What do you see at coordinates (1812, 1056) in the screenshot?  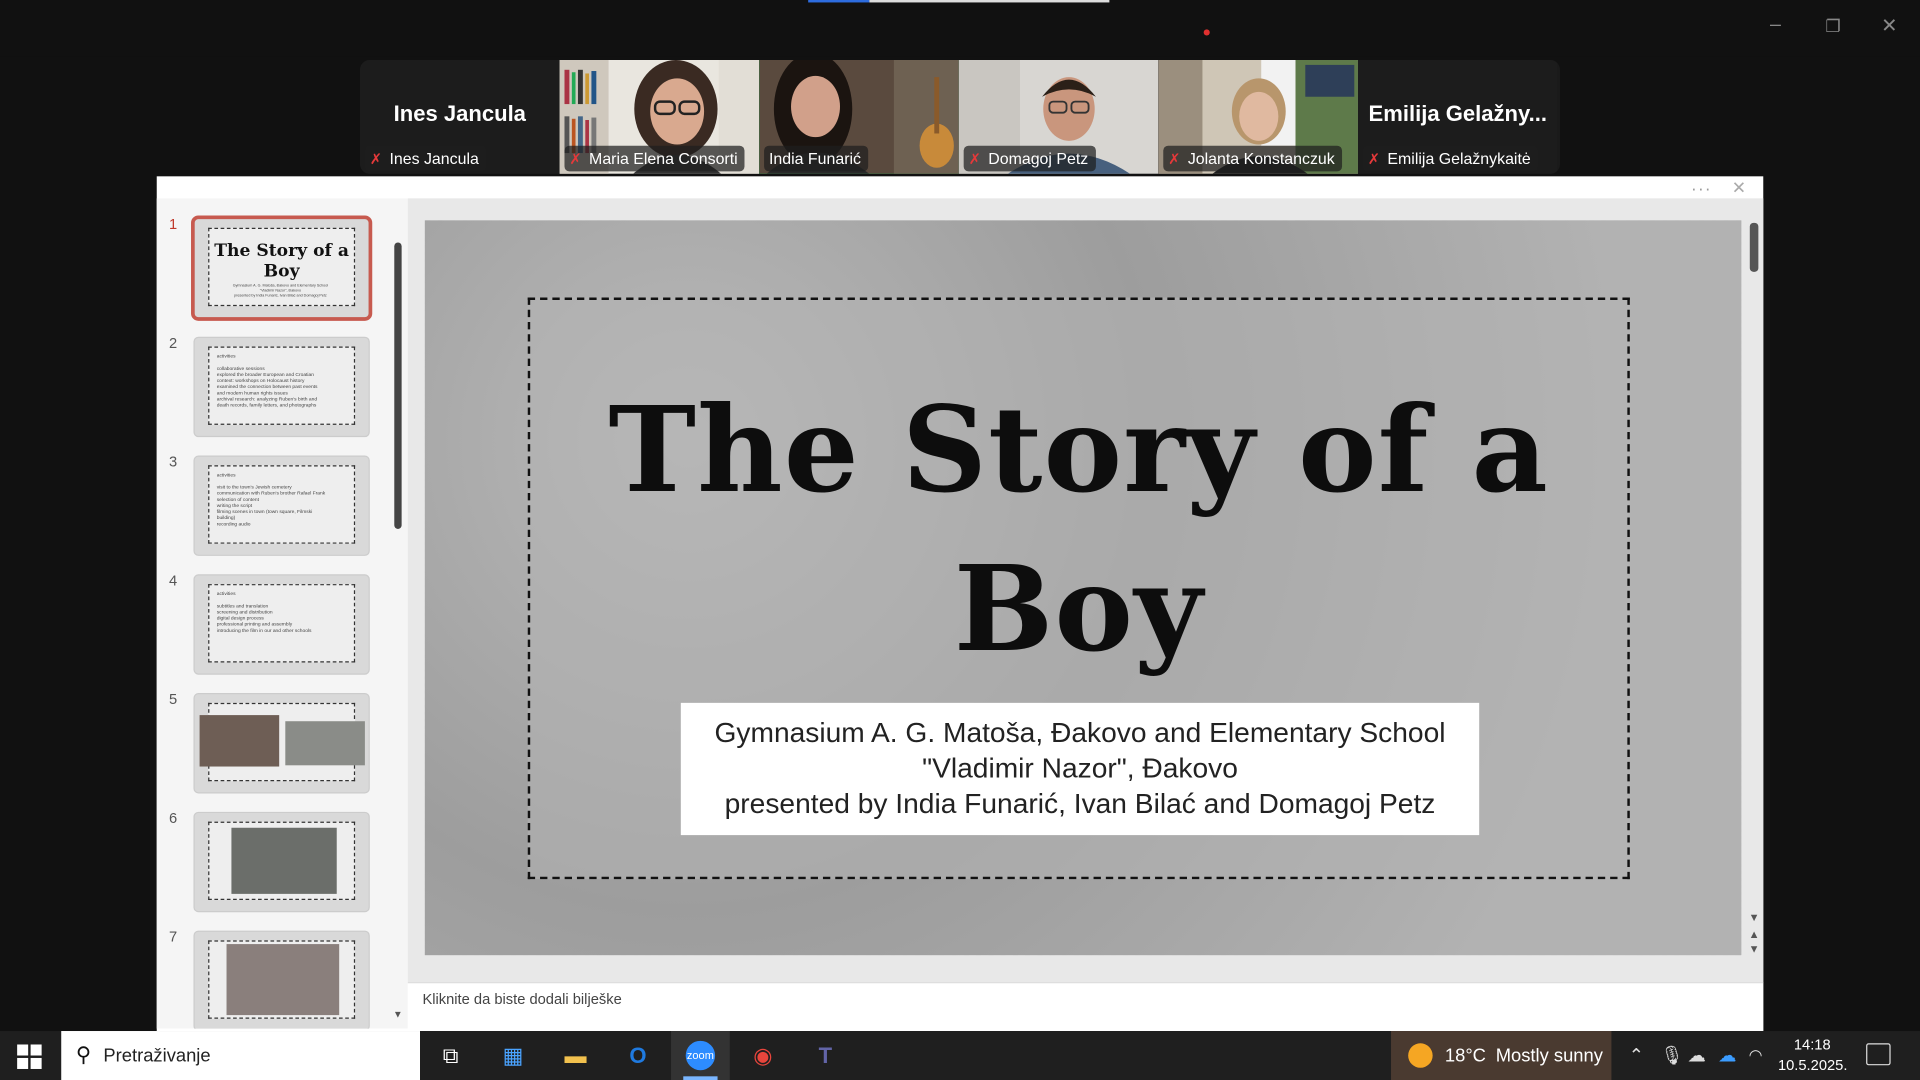 I see `clock: 14:18 10.5.2025.` at bounding box center [1812, 1056].